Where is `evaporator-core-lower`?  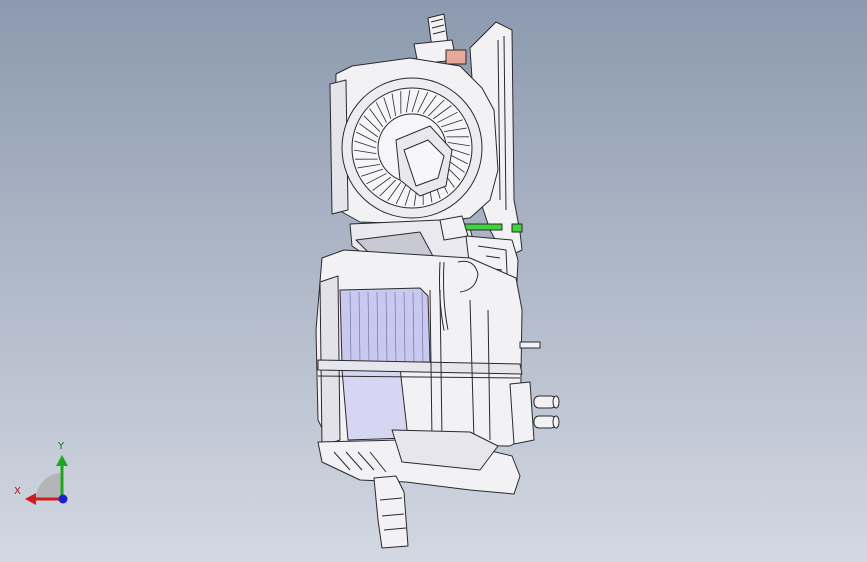 evaporator-core-lower is located at coordinates (375, 404).